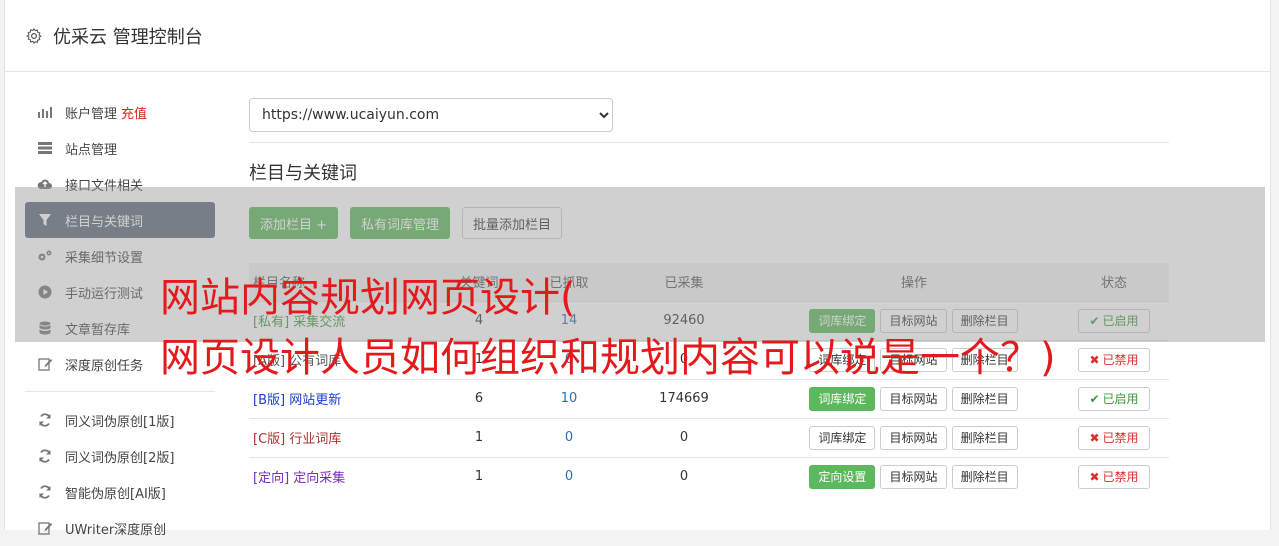 This screenshot has width=1279, height=546. Describe the element at coordinates (45, 112) in the screenshot. I see `bar-chart-icon` at that location.